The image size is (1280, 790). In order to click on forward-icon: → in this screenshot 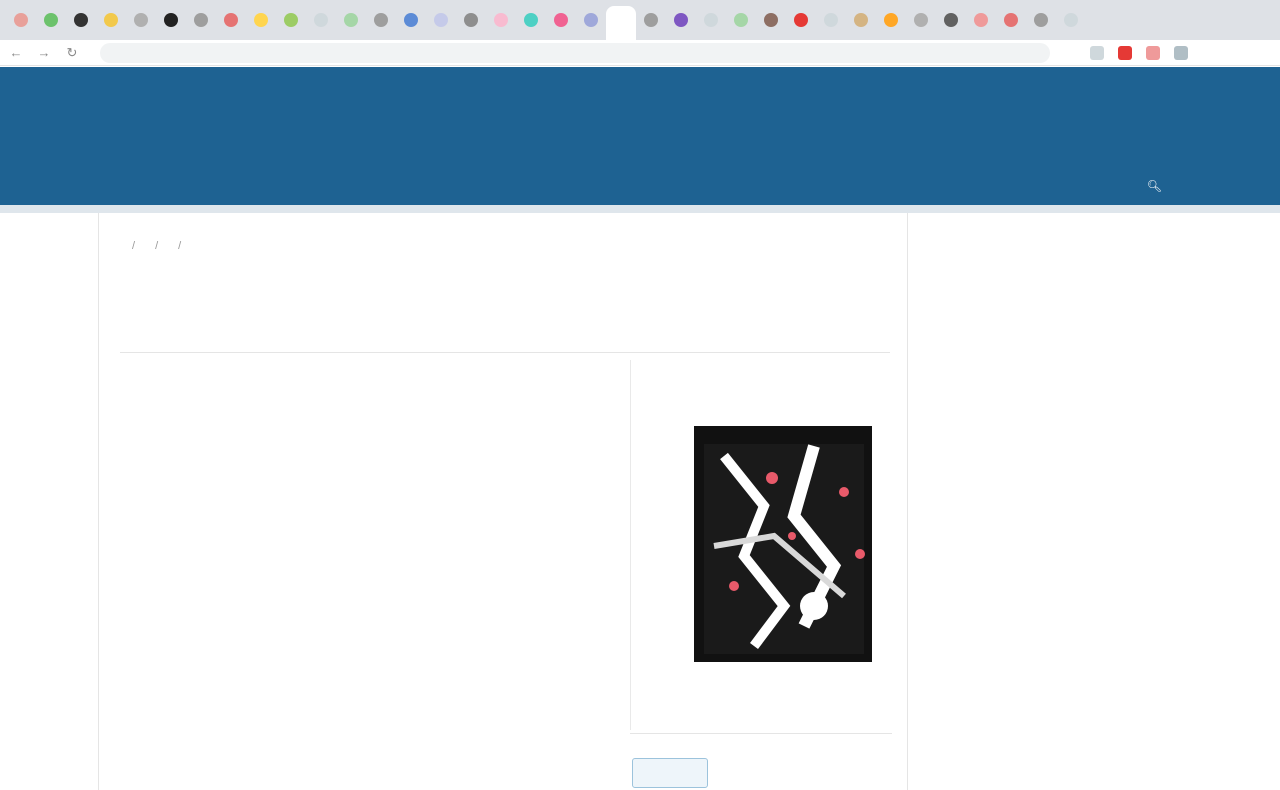, I will do `click(44, 53)`.